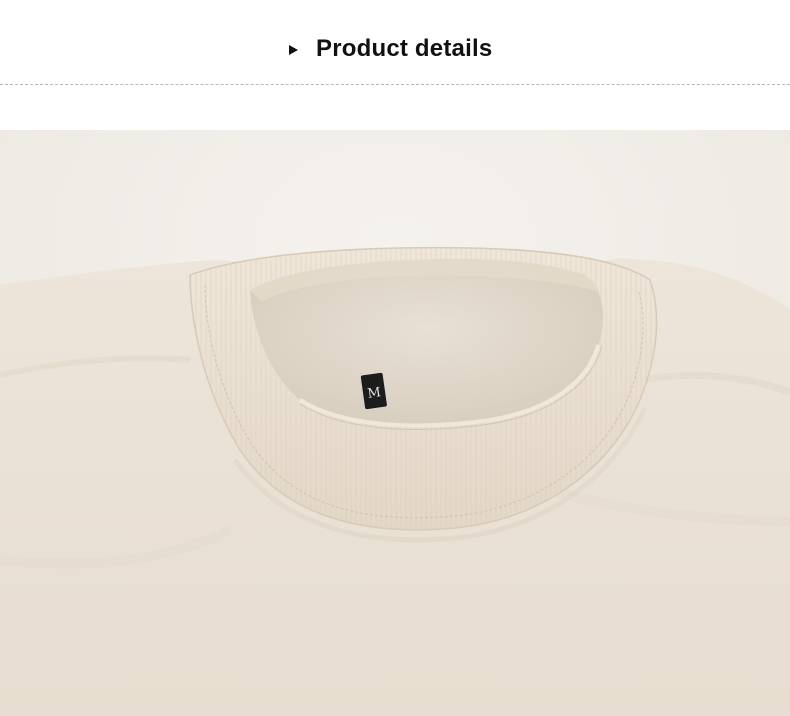 The width and height of the screenshot is (790, 716). I want to click on section-title-text: Product details, so click(404, 48).